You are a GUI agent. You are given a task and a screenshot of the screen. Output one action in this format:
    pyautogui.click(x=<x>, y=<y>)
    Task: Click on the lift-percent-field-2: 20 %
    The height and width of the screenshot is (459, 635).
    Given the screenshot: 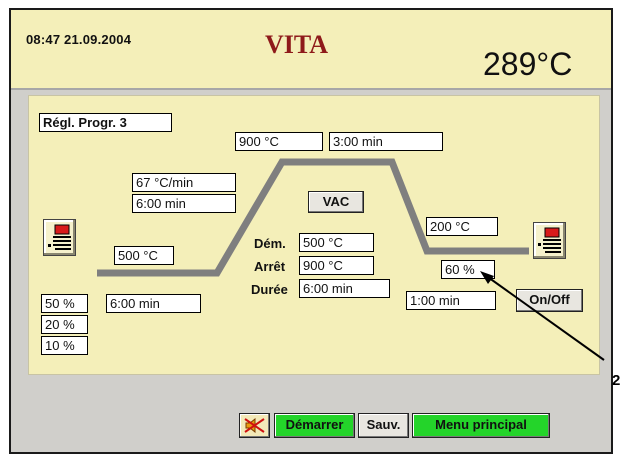 What is the action you would take?
    pyautogui.click(x=64, y=324)
    